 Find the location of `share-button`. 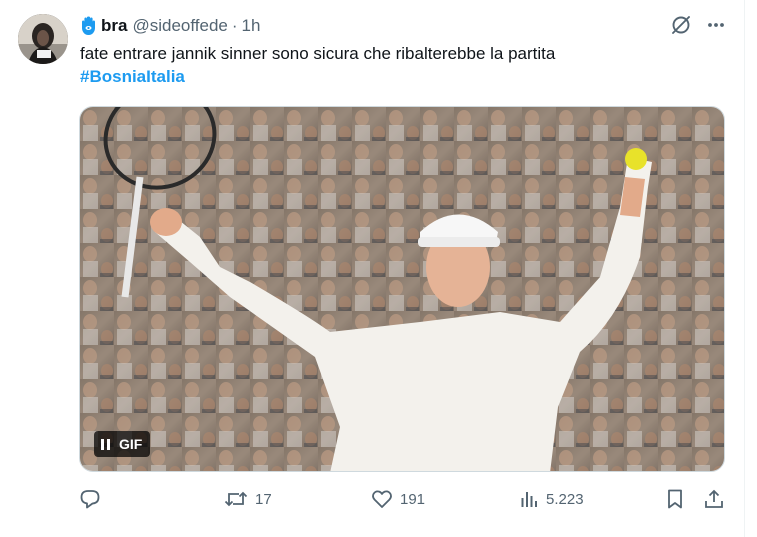

share-button is located at coordinates (714, 499).